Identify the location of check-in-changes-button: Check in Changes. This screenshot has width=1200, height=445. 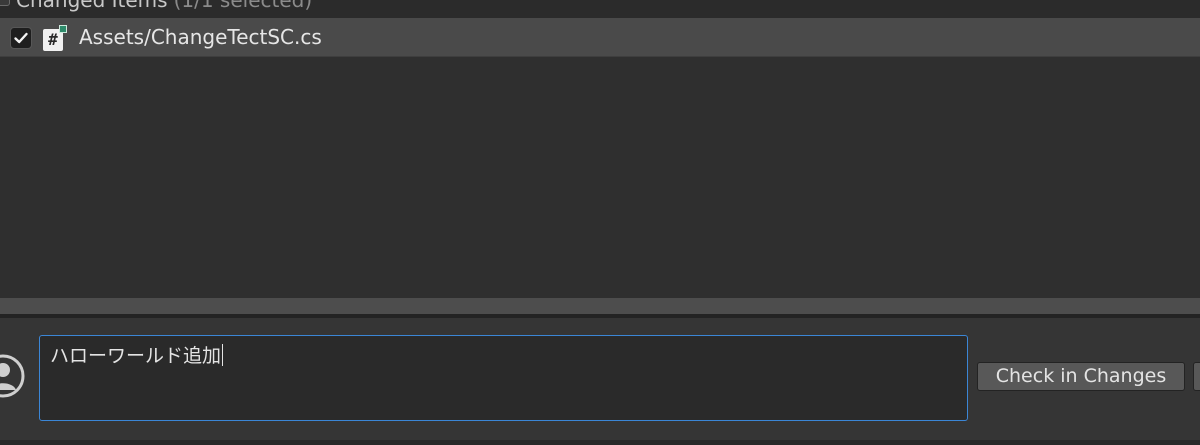
(1081, 376).